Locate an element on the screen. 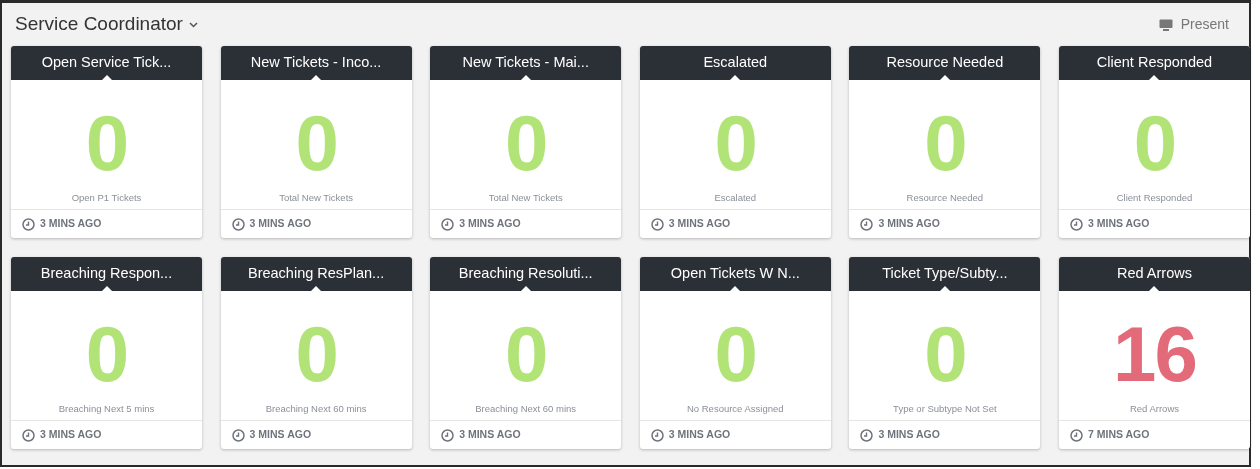  widget-caption: Breaching Next 5 mins is located at coordinates (106, 409).